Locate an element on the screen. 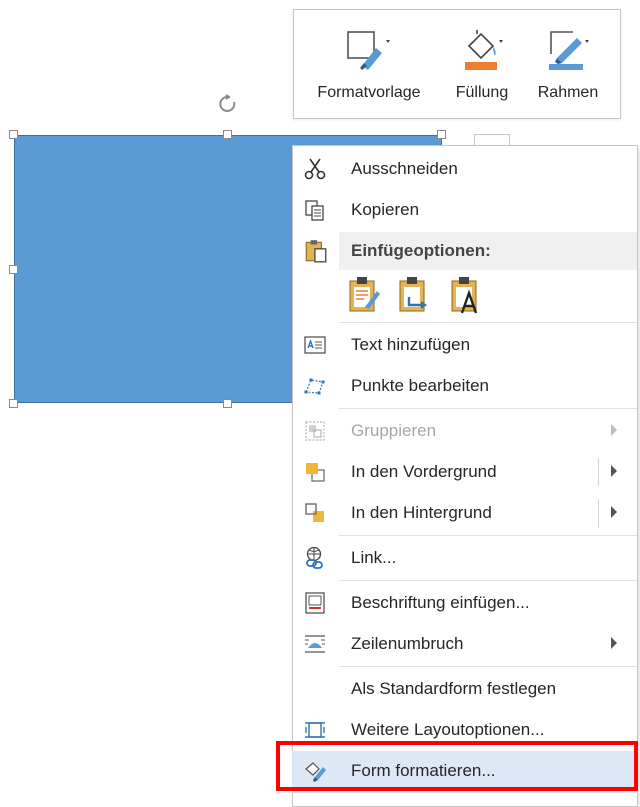 The height and width of the screenshot is (807, 640). menu-item-add-text: Text hinzufügen is located at coordinates (465, 345).